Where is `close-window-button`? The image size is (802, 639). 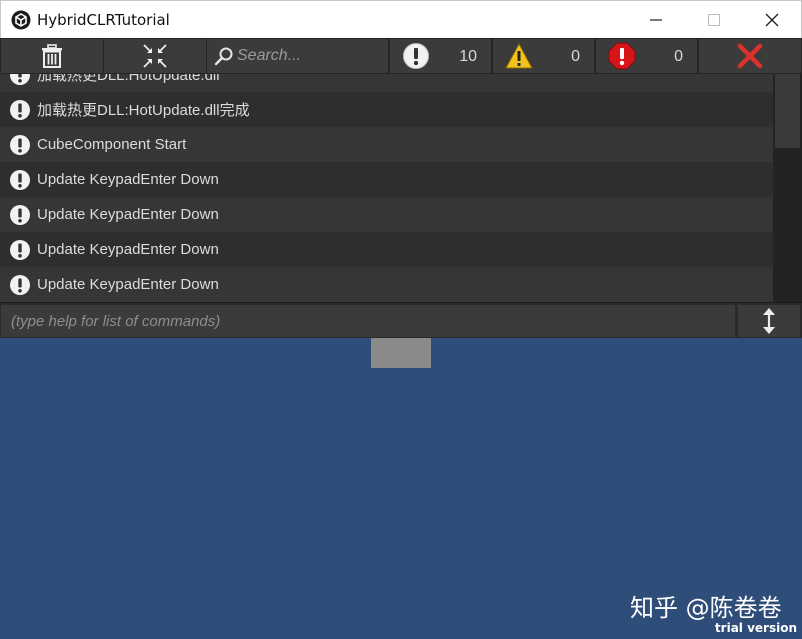 close-window-button is located at coordinates (772, 20).